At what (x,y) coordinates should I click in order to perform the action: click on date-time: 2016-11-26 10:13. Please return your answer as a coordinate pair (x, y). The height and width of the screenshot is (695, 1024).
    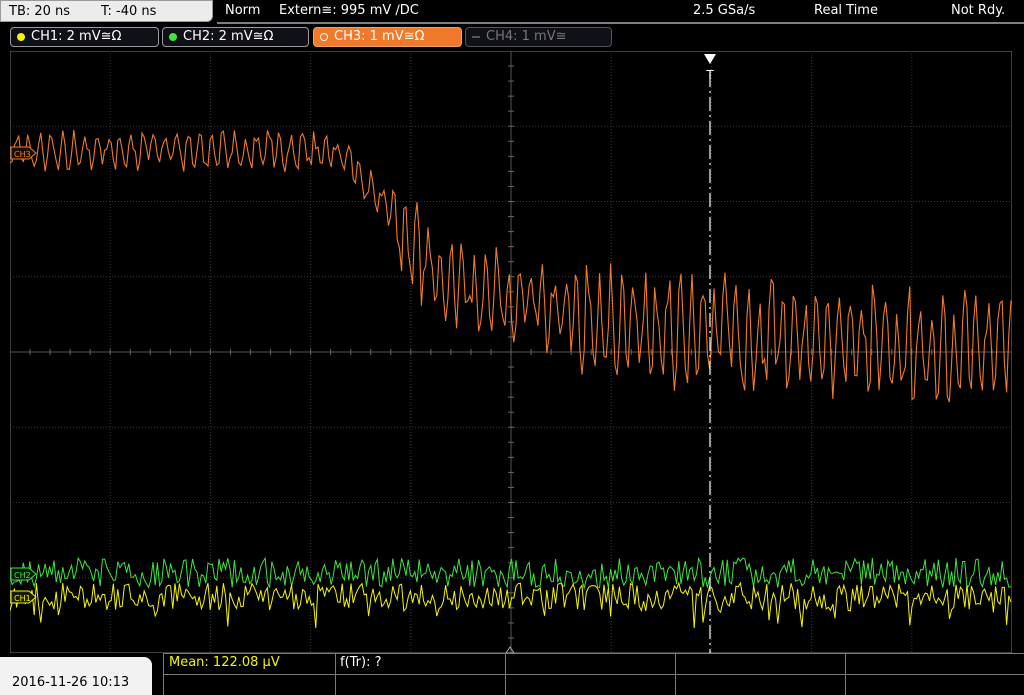
    Looking at the image, I should click on (71, 682).